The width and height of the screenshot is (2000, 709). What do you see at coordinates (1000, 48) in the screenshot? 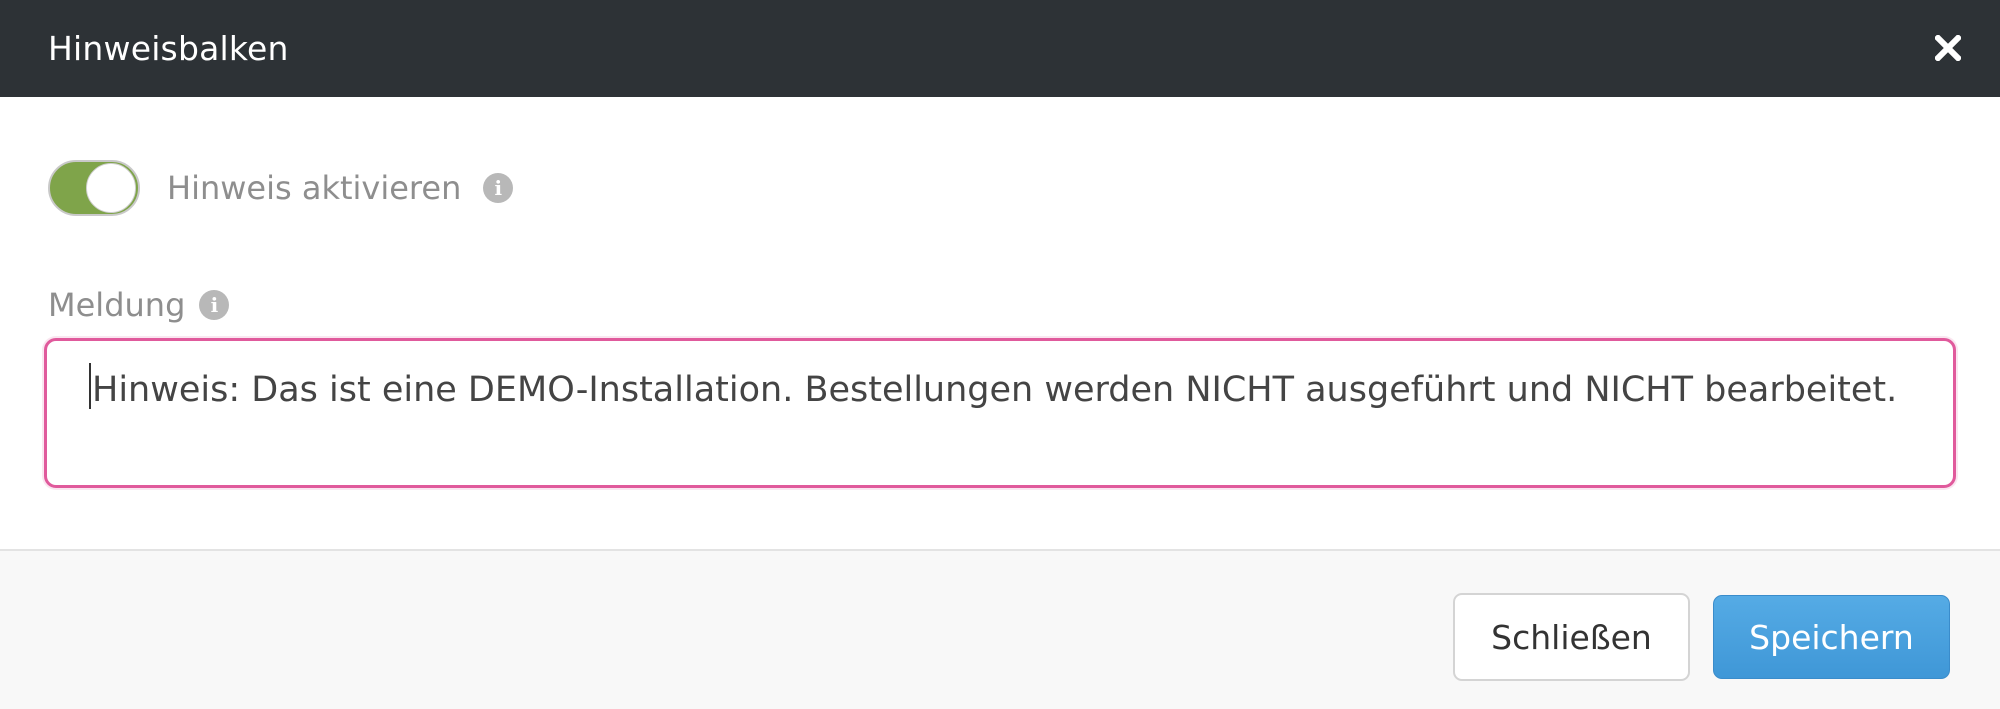
I see `dialog-header: Hinweisbalken` at bounding box center [1000, 48].